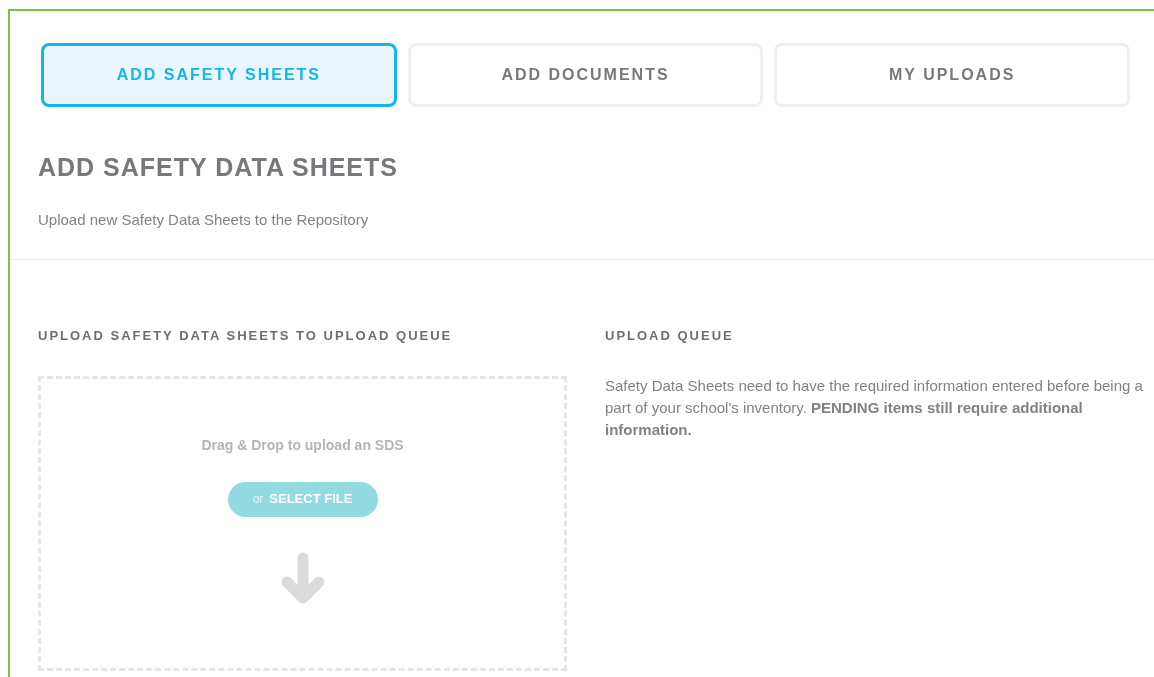 This screenshot has height=677, width=1154. I want to click on queue-description: Safety Data Sheets need to have the required information entered before being a part of your school's inventory. PENDING items still require additional information., so click(874, 407).